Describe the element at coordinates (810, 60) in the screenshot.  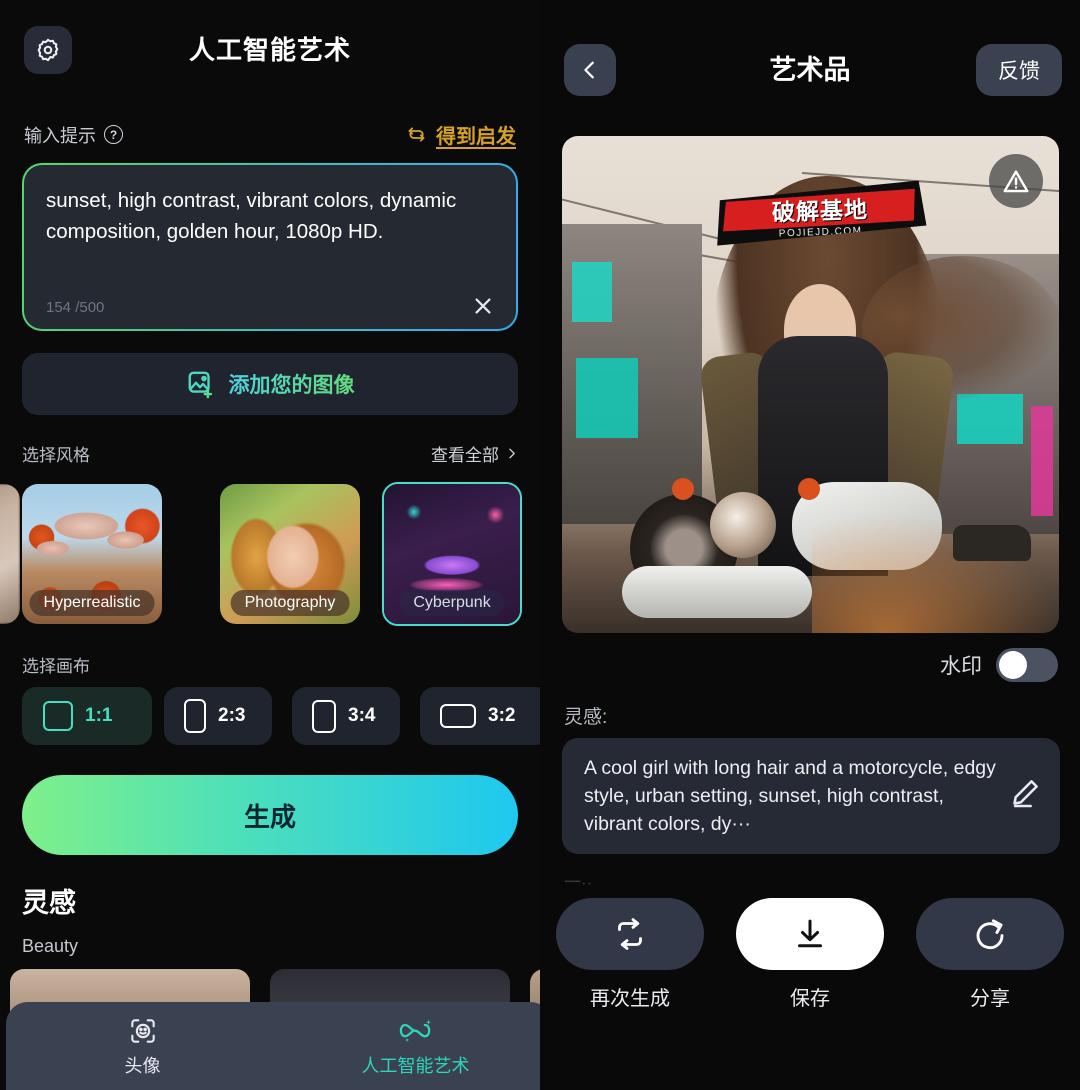
I see `right-header: 艺术品 反馈` at that location.